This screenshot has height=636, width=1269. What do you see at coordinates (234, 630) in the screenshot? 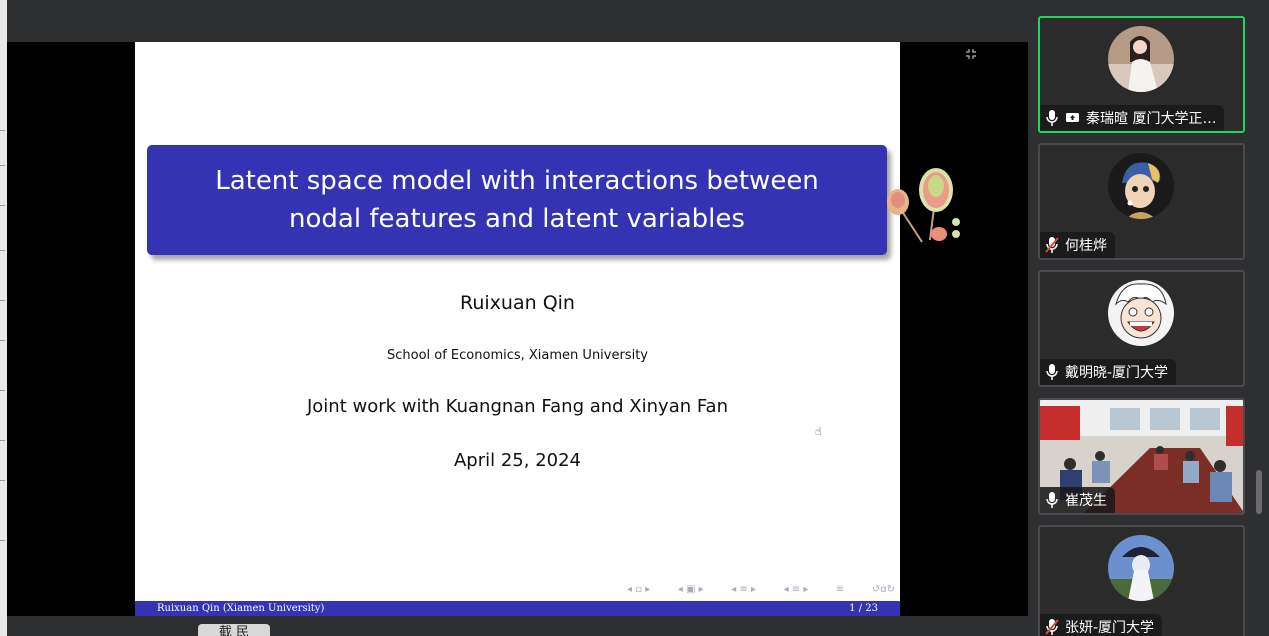
I see `bottom-tab: 截 民` at bounding box center [234, 630].